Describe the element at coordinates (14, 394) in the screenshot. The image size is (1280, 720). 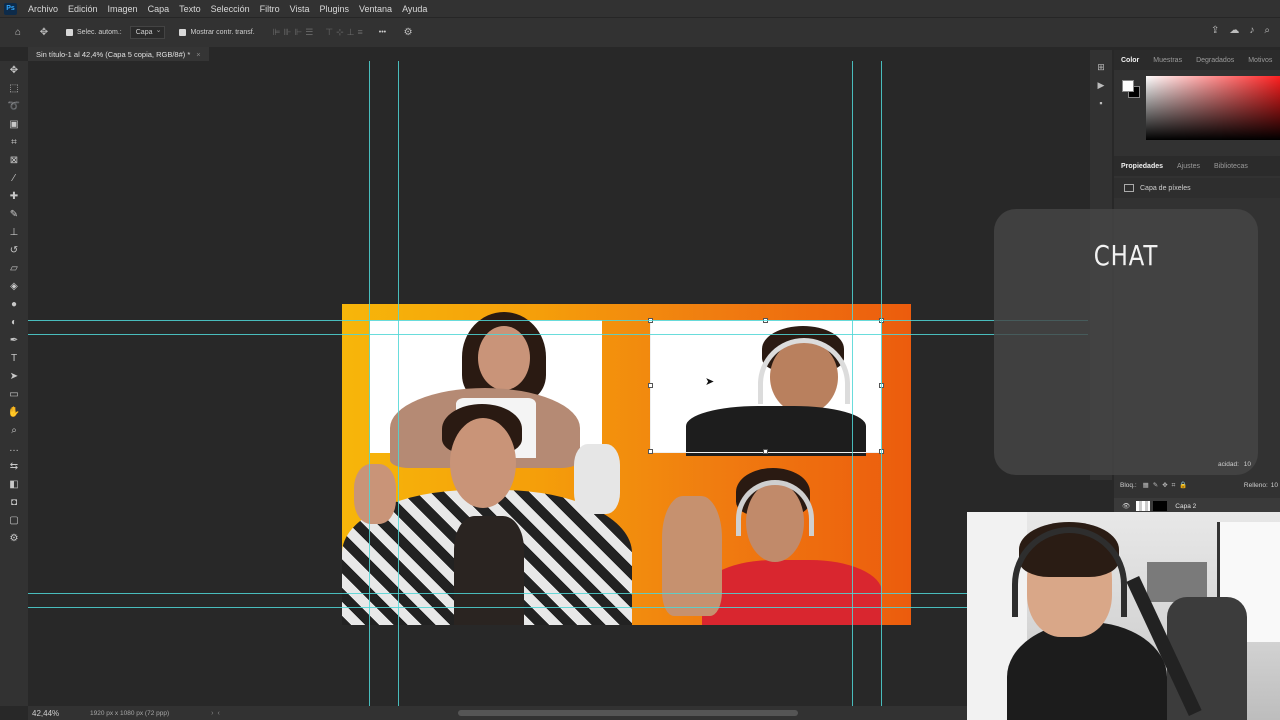
I see `shape-tool-icon: ▭` at that location.